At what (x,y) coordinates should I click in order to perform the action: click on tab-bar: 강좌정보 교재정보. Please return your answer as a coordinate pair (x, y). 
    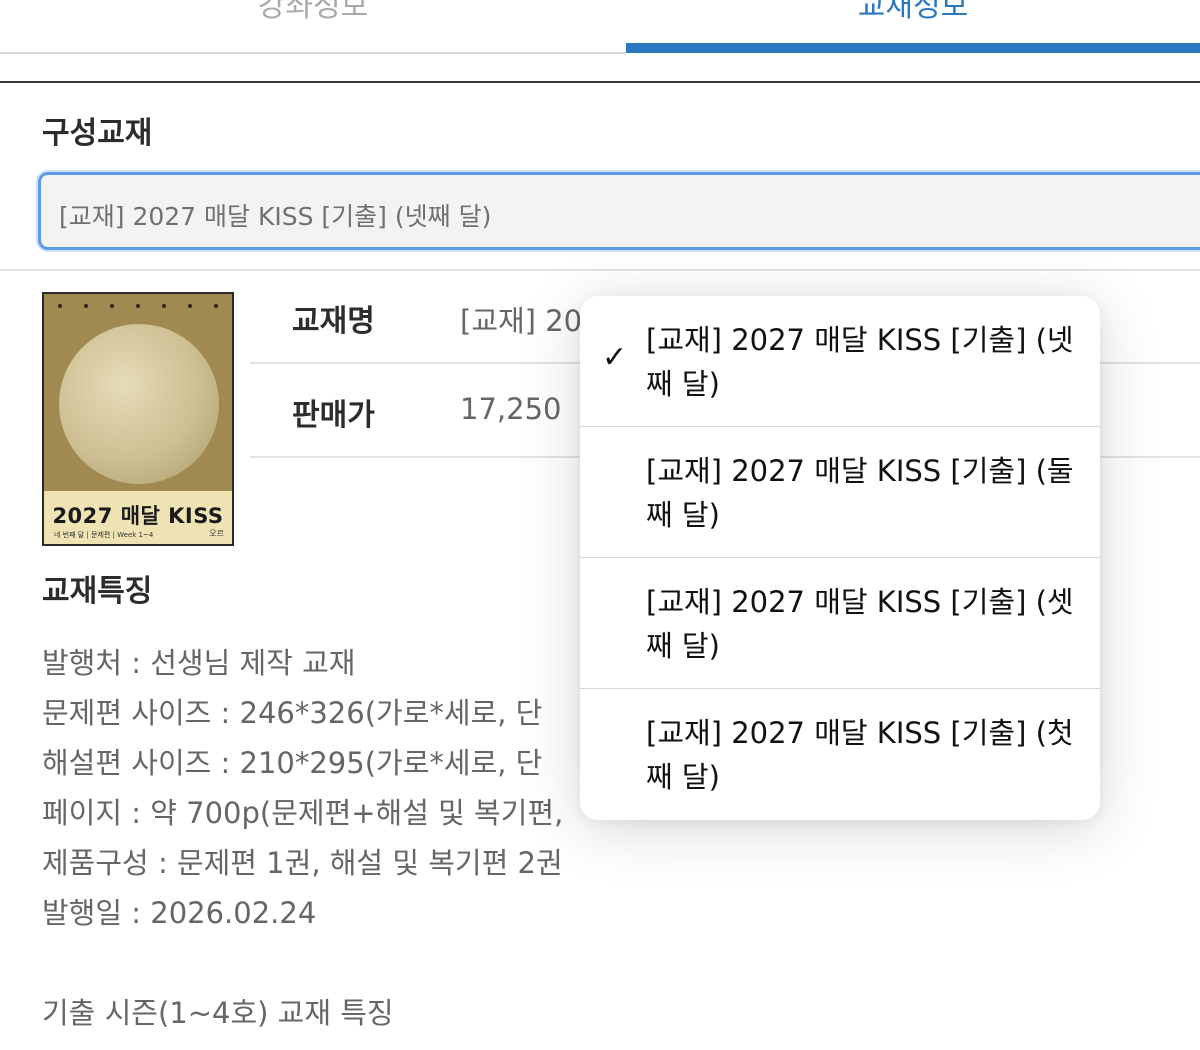
    Looking at the image, I should click on (600, 27).